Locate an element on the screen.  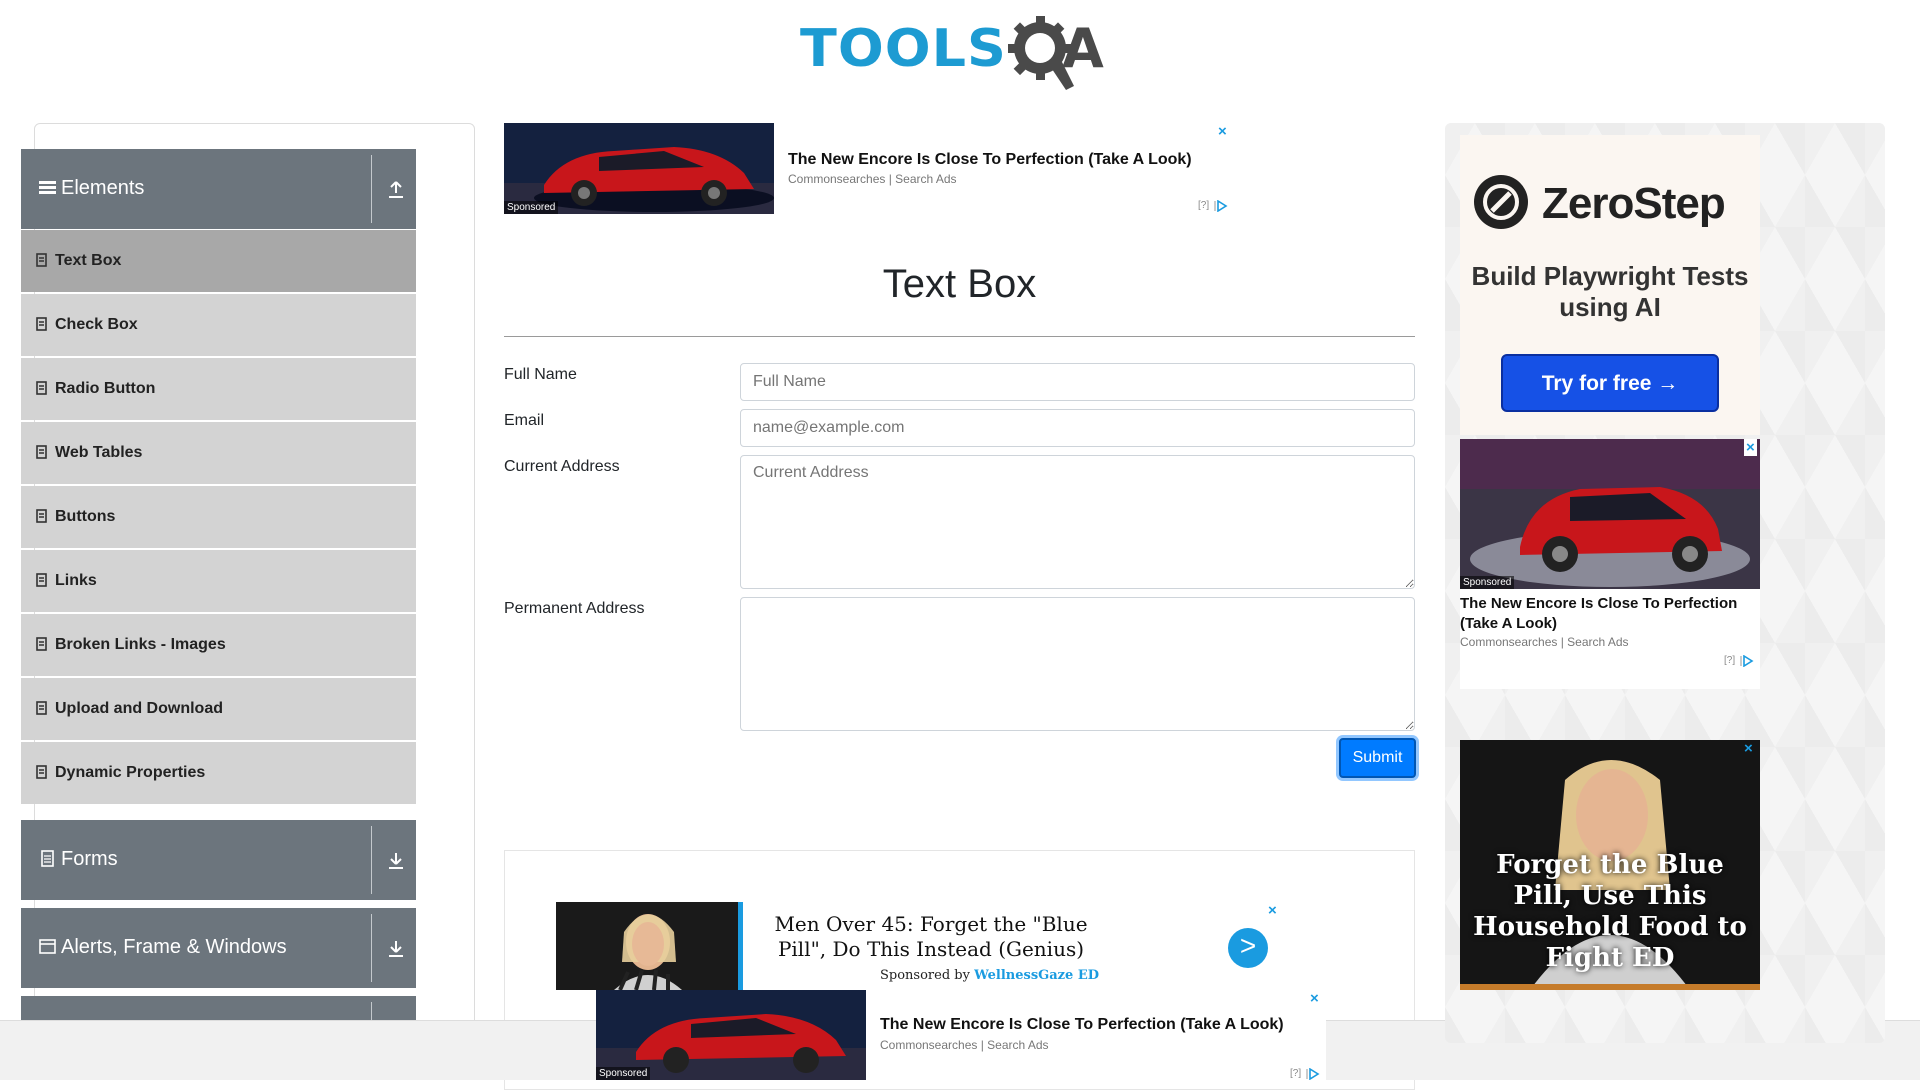
sidebar-item-label: Check Box is located at coordinates (96, 324).